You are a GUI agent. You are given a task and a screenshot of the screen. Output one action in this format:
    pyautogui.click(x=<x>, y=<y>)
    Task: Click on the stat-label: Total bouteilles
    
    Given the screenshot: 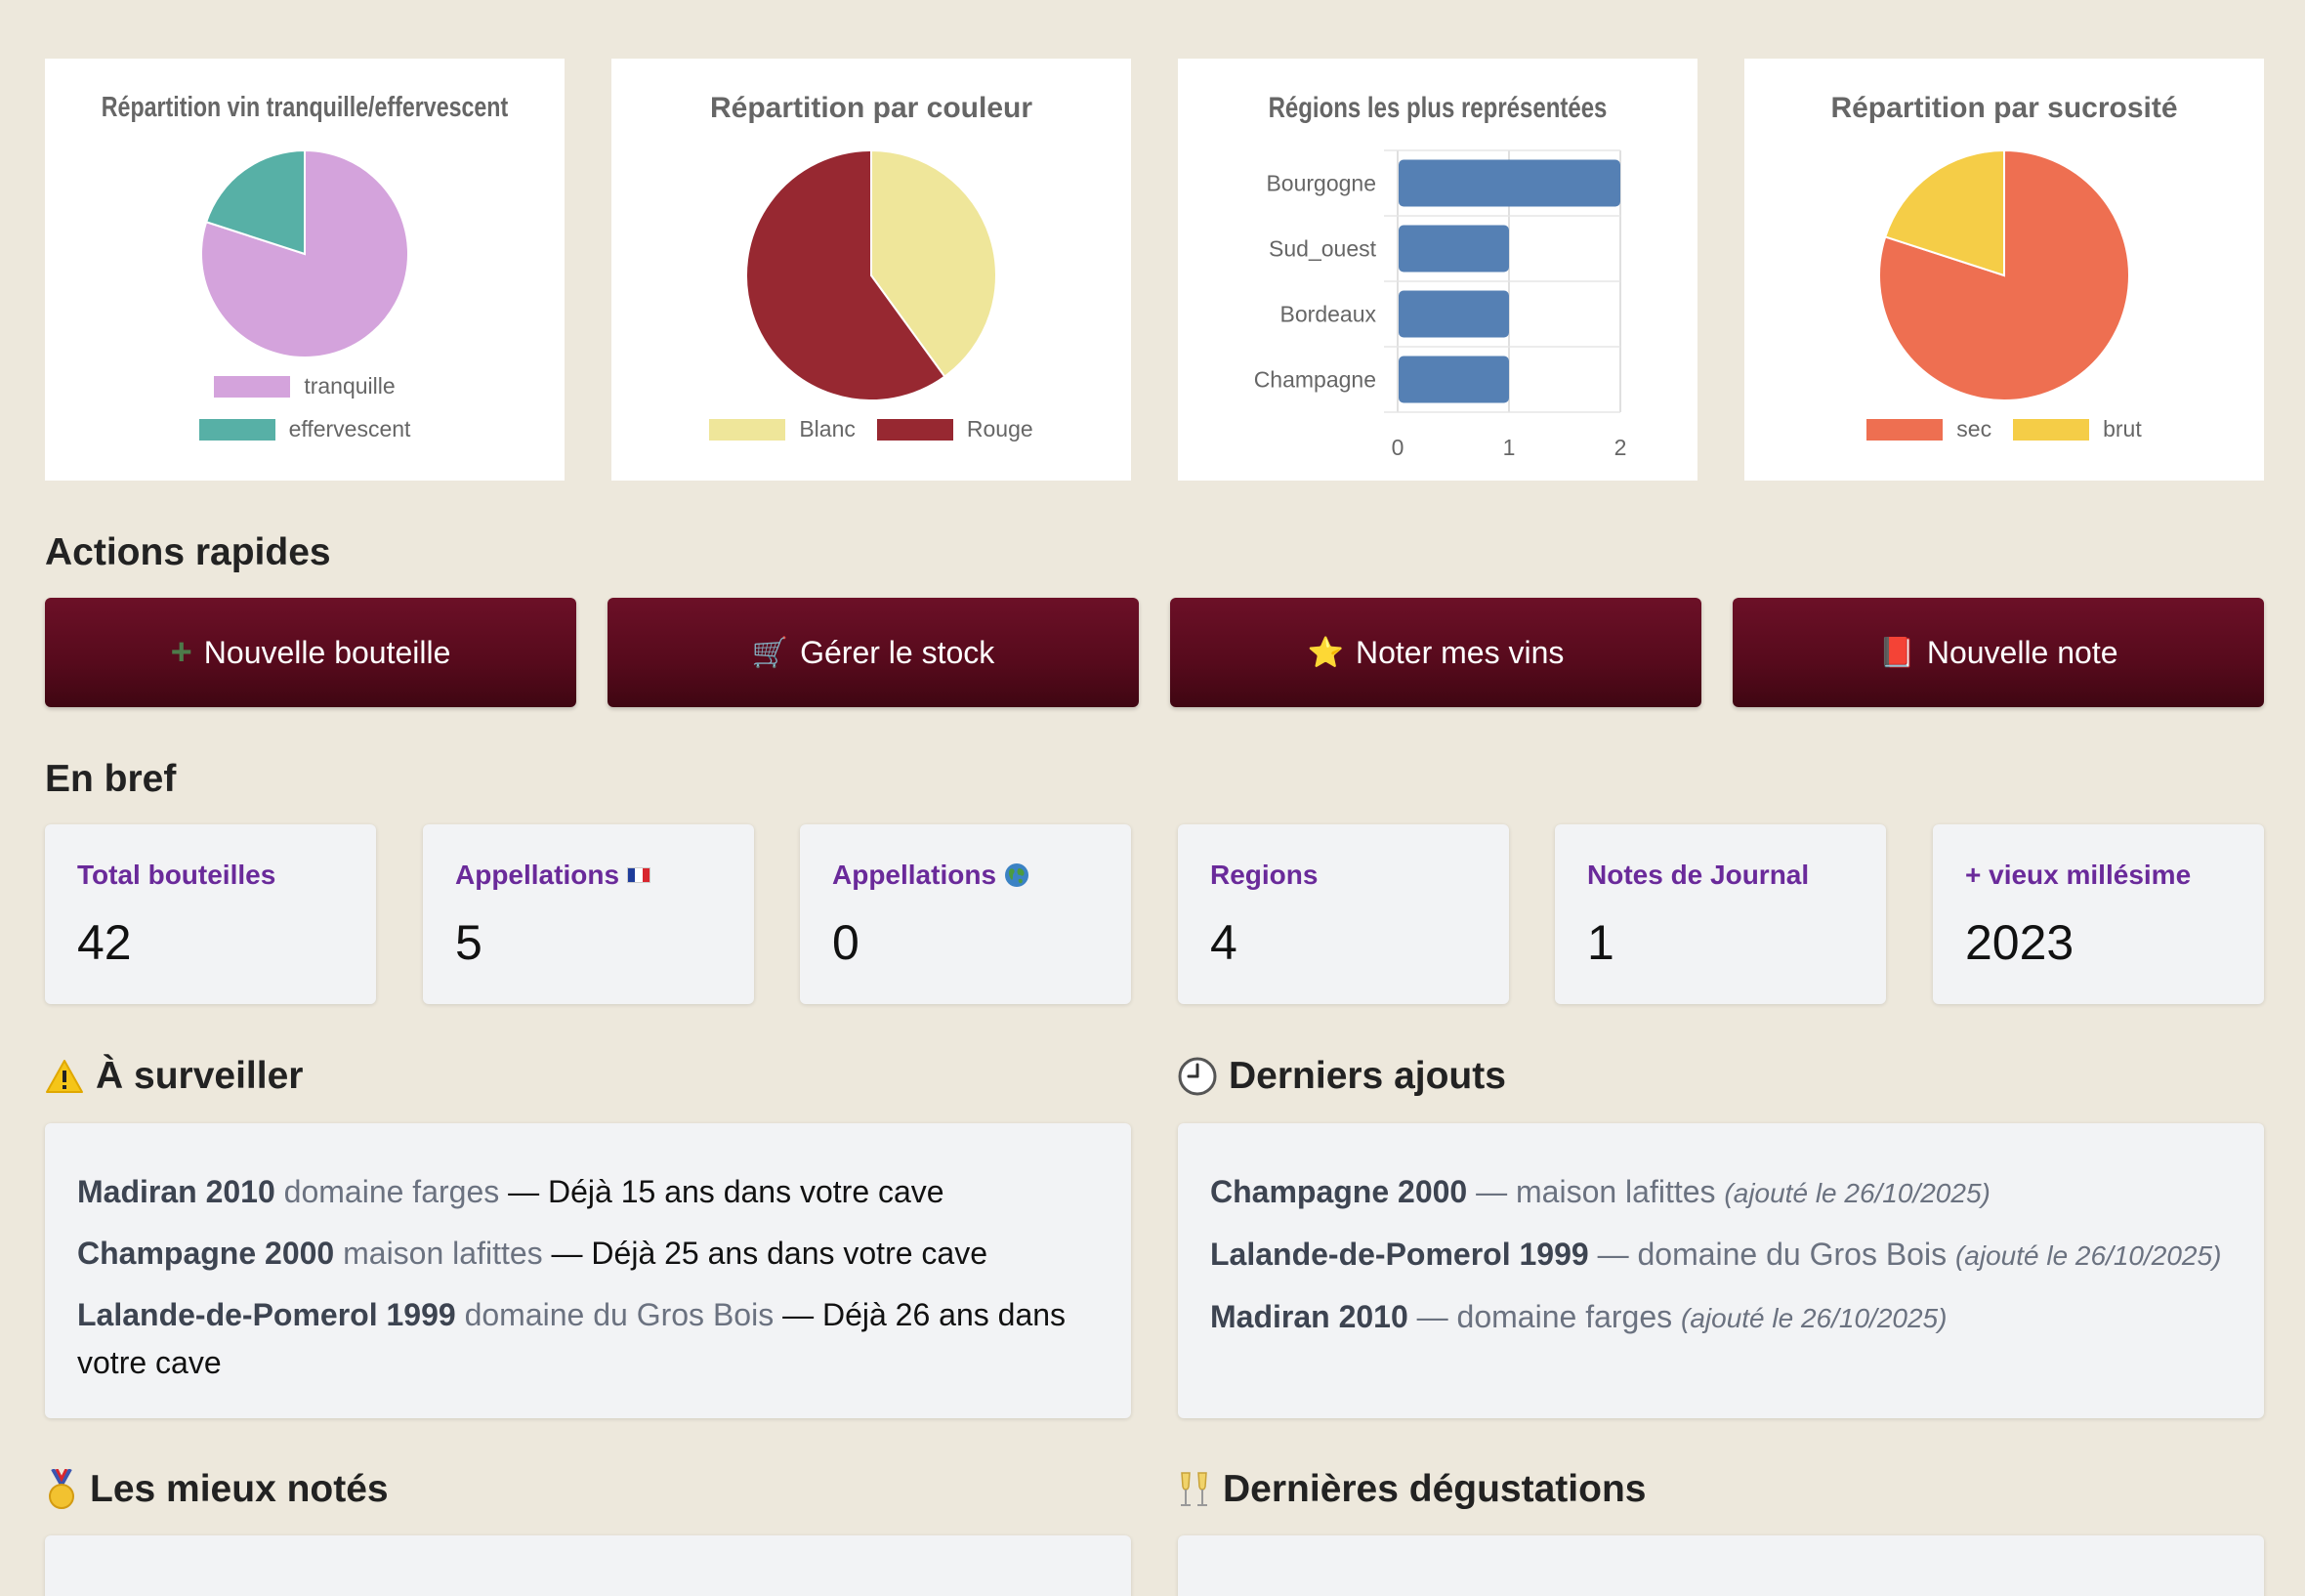 What is the action you would take?
    pyautogui.click(x=176, y=875)
    